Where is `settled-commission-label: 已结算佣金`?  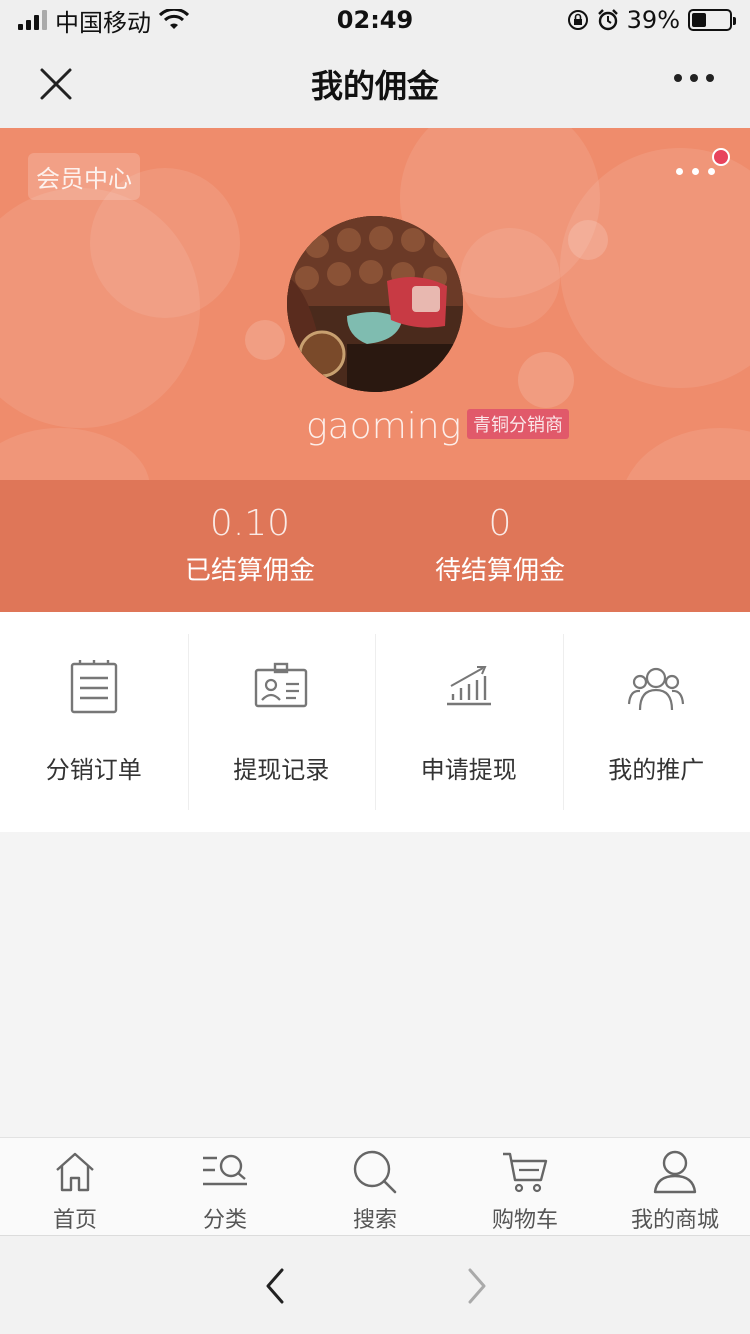
settled-commission-label: 已结算佣金 is located at coordinates (249, 571).